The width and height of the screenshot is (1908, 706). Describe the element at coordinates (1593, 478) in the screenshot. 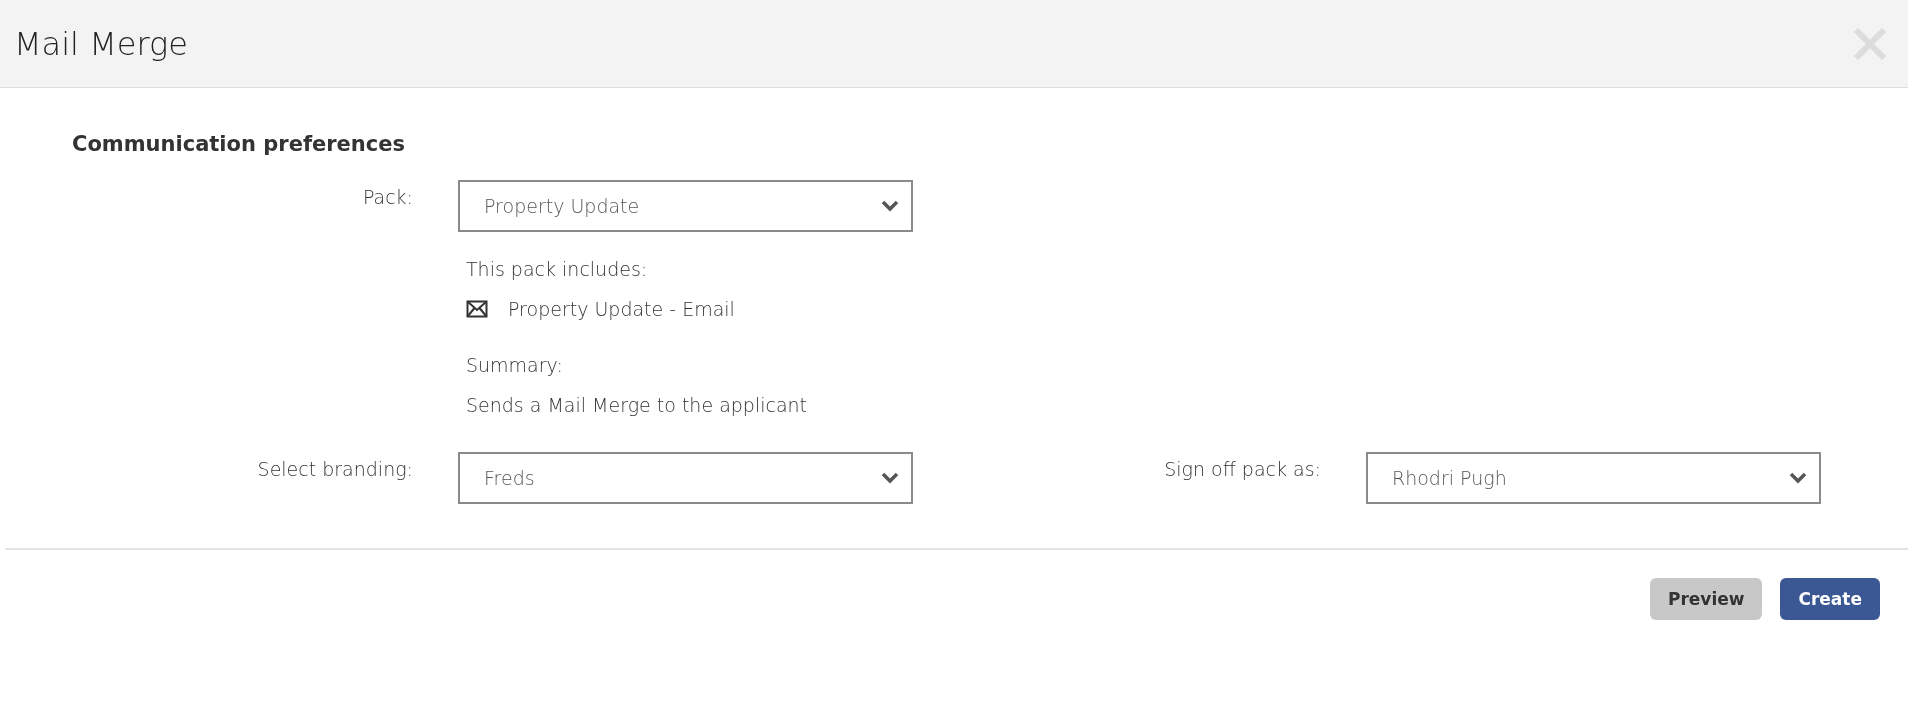

I see `sign-off-dropdown: Rhodri Pugh` at that location.